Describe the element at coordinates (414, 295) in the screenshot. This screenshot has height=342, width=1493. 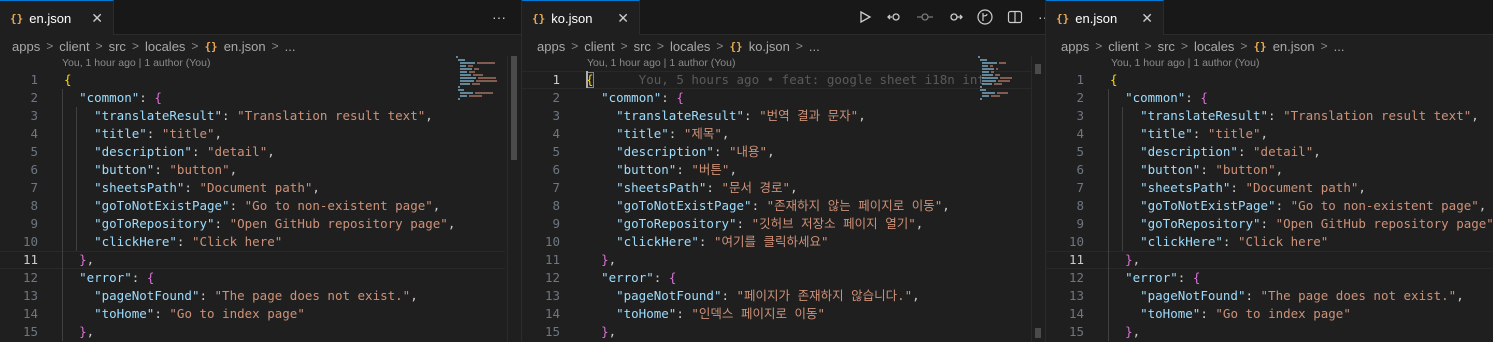
I see `punctuation: ,` at that location.